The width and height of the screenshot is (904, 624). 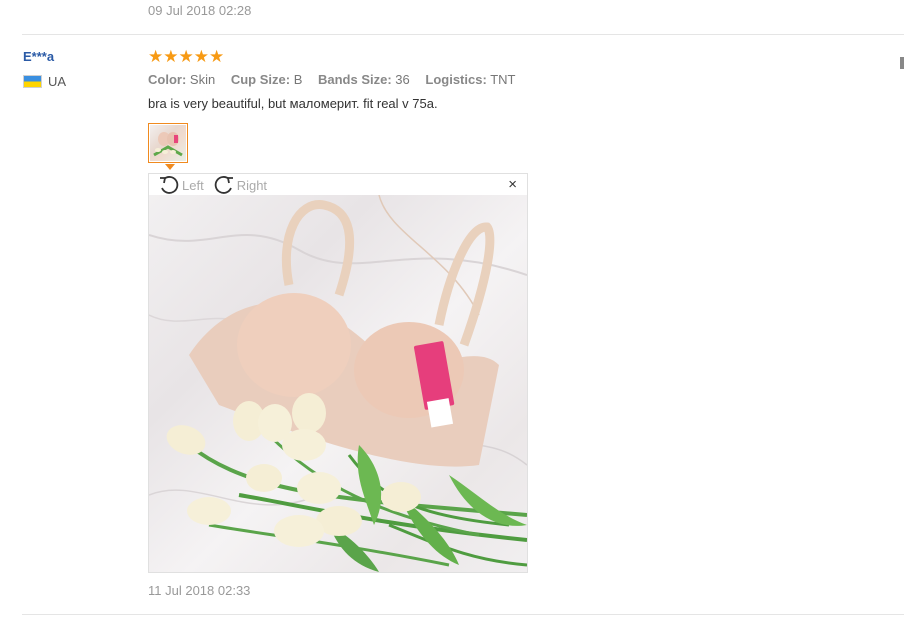 What do you see at coordinates (57, 81) in the screenshot?
I see `country-code: UA` at bounding box center [57, 81].